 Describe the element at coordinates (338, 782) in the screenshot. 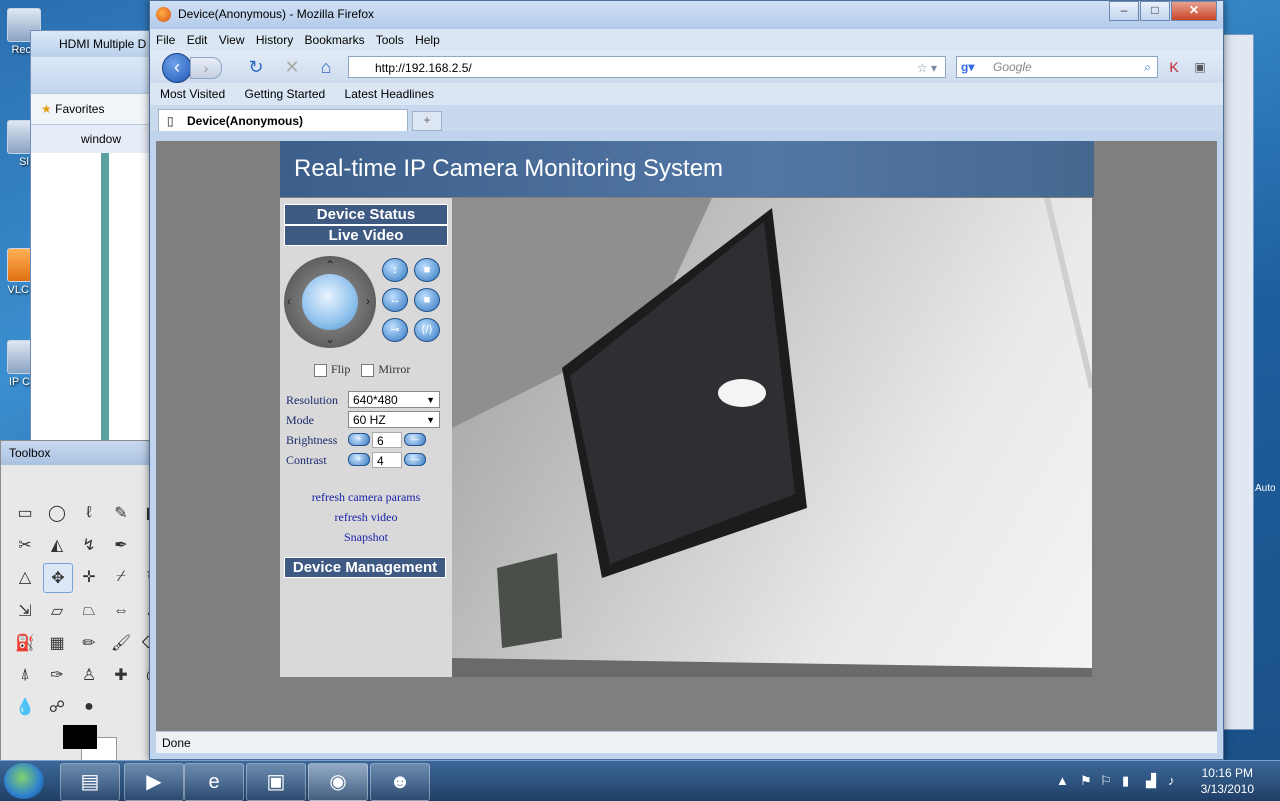

I see `taskbar-firefox: ◉` at that location.